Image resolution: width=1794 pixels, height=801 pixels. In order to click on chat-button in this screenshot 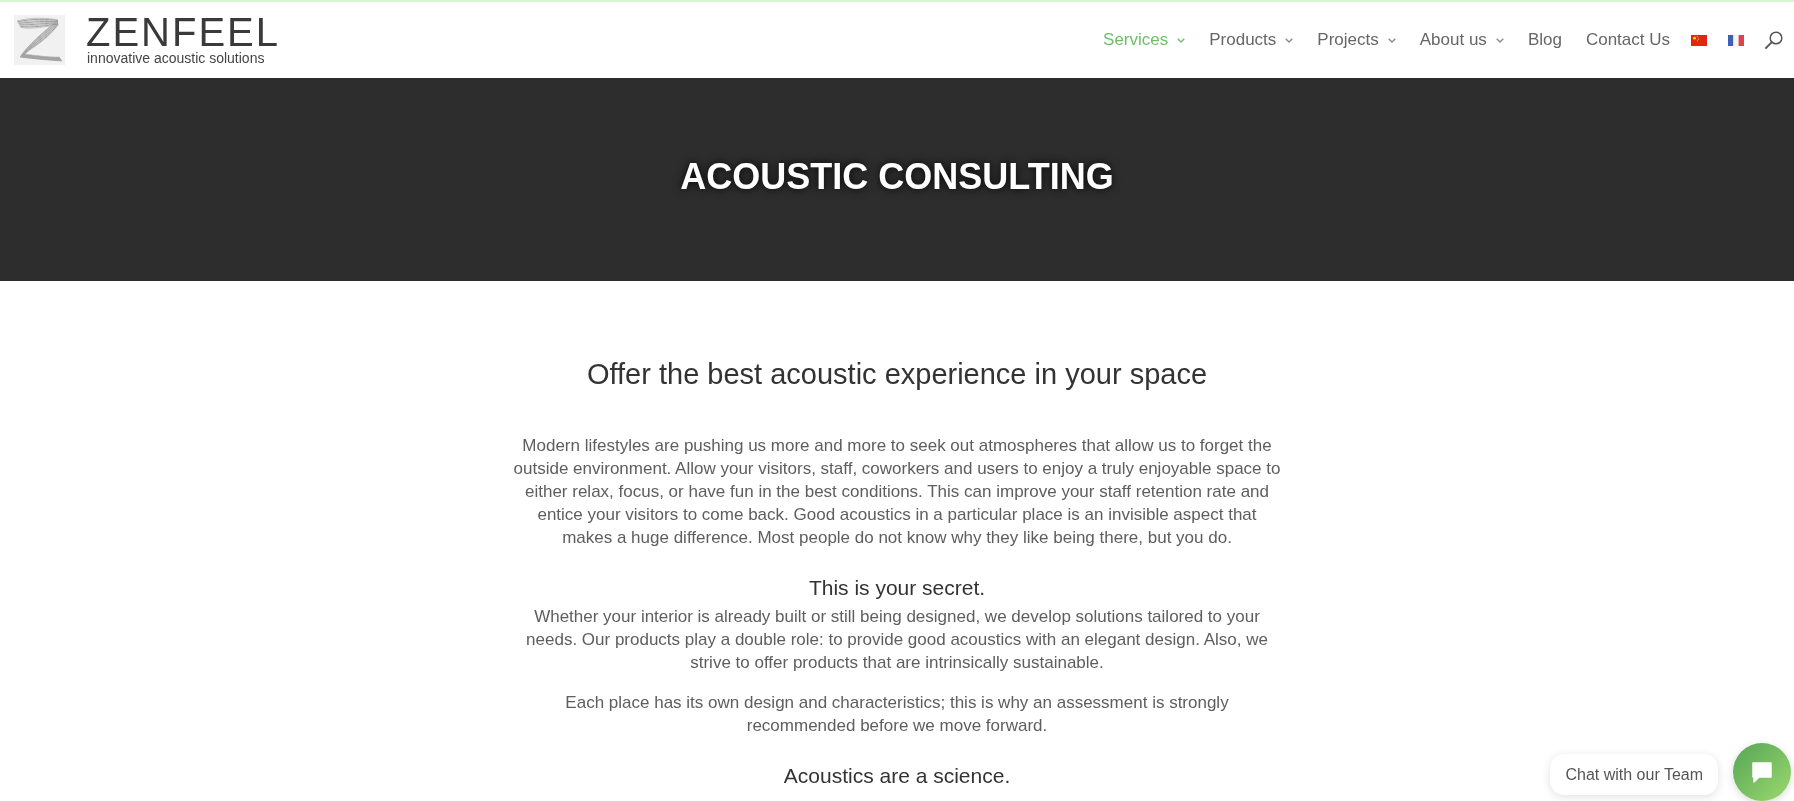, I will do `click(1762, 772)`.